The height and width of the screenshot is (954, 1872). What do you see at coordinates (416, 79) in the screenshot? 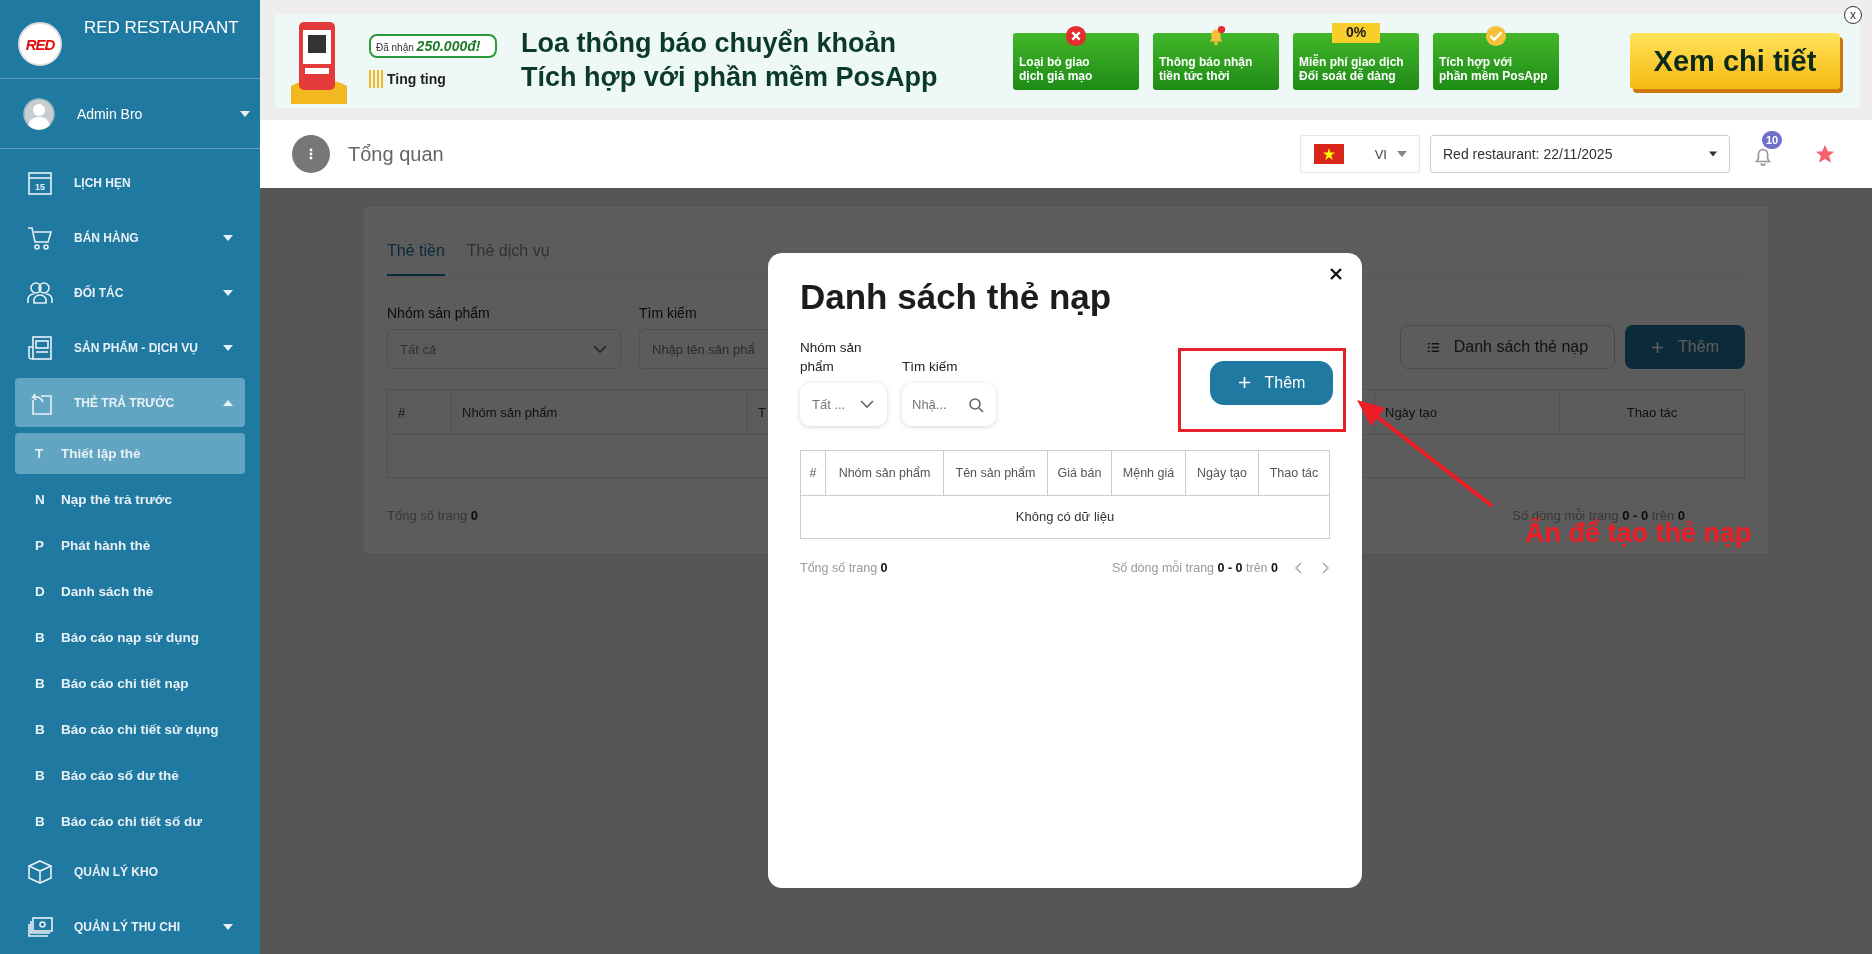
I see `ting-brand: Ting ting` at bounding box center [416, 79].